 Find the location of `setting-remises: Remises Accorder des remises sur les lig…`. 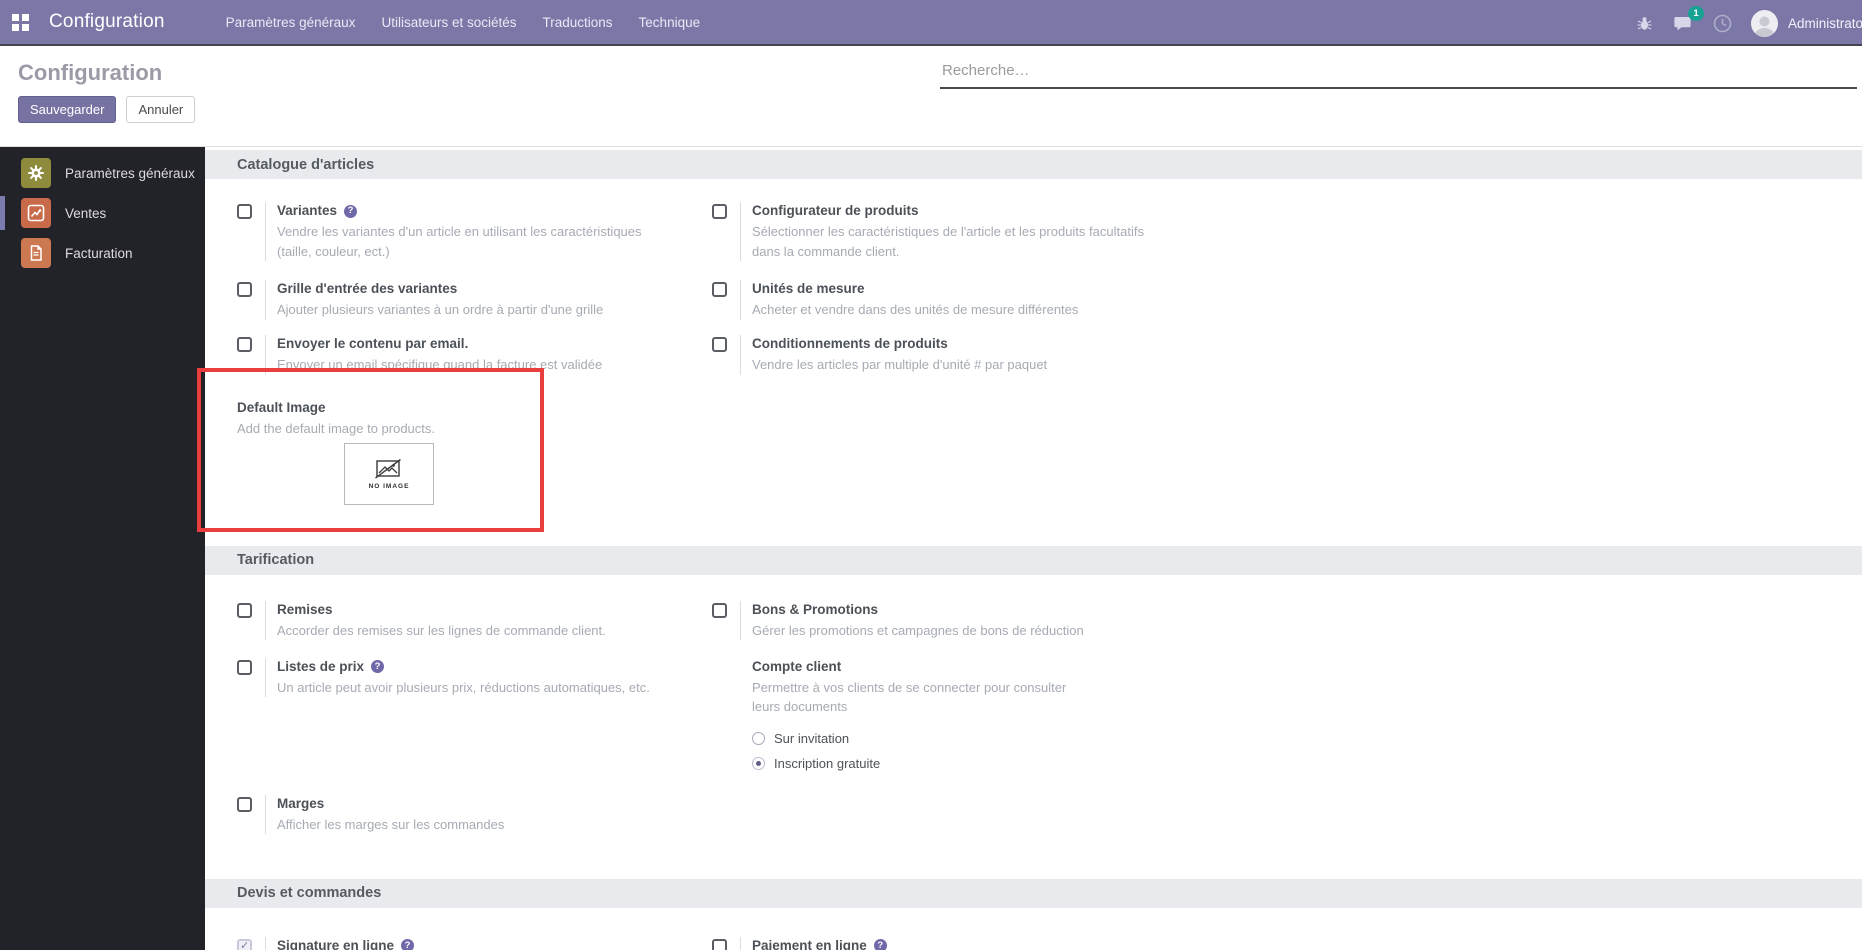

setting-remises: Remises Accorder des remises sur les lig… is located at coordinates (474, 620).